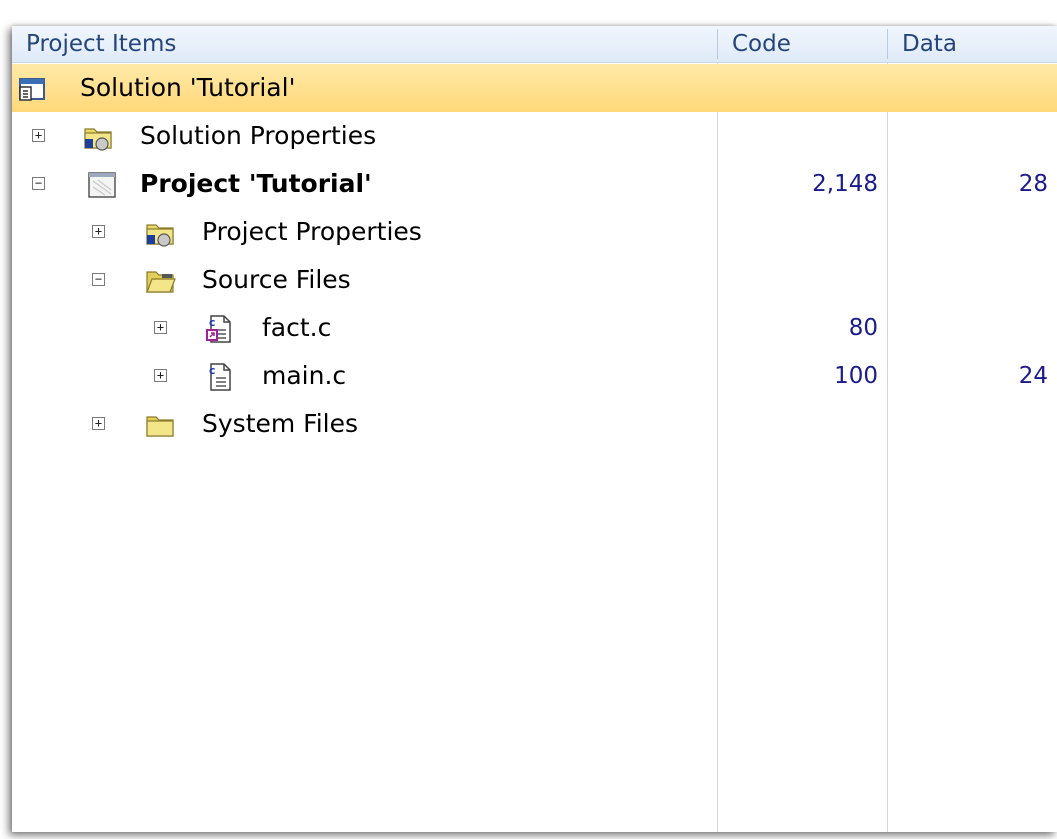  Describe the element at coordinates (534, 136) in the screenshot. I see `tree-row-solution-properties: + Solution Properties` at that location.